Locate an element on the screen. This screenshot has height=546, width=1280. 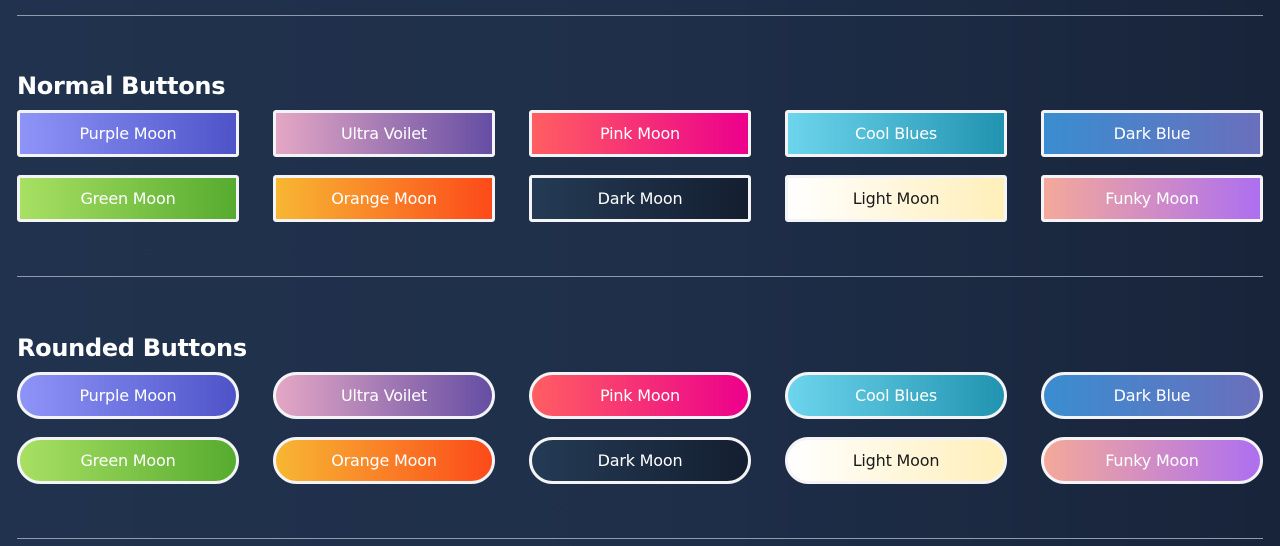
normal-button-dark-blue: Dark Blue is located at coordinates (1152, 133).